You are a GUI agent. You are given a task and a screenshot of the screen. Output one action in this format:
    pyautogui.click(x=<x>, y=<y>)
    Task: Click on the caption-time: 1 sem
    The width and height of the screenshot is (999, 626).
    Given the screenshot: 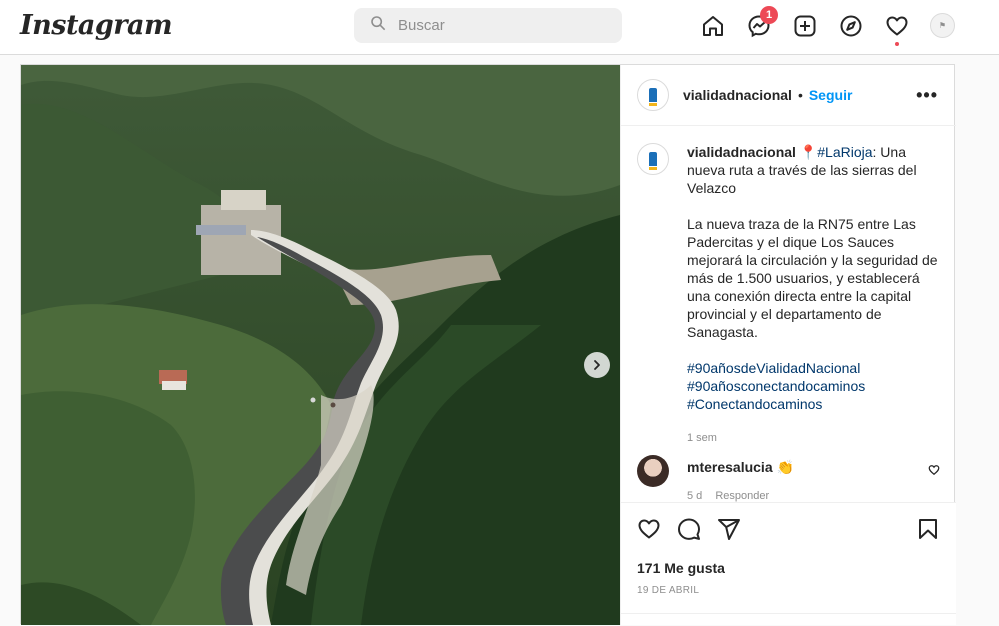 What is the action you would take?
    pyautogui.click(x=813, y=438)
    